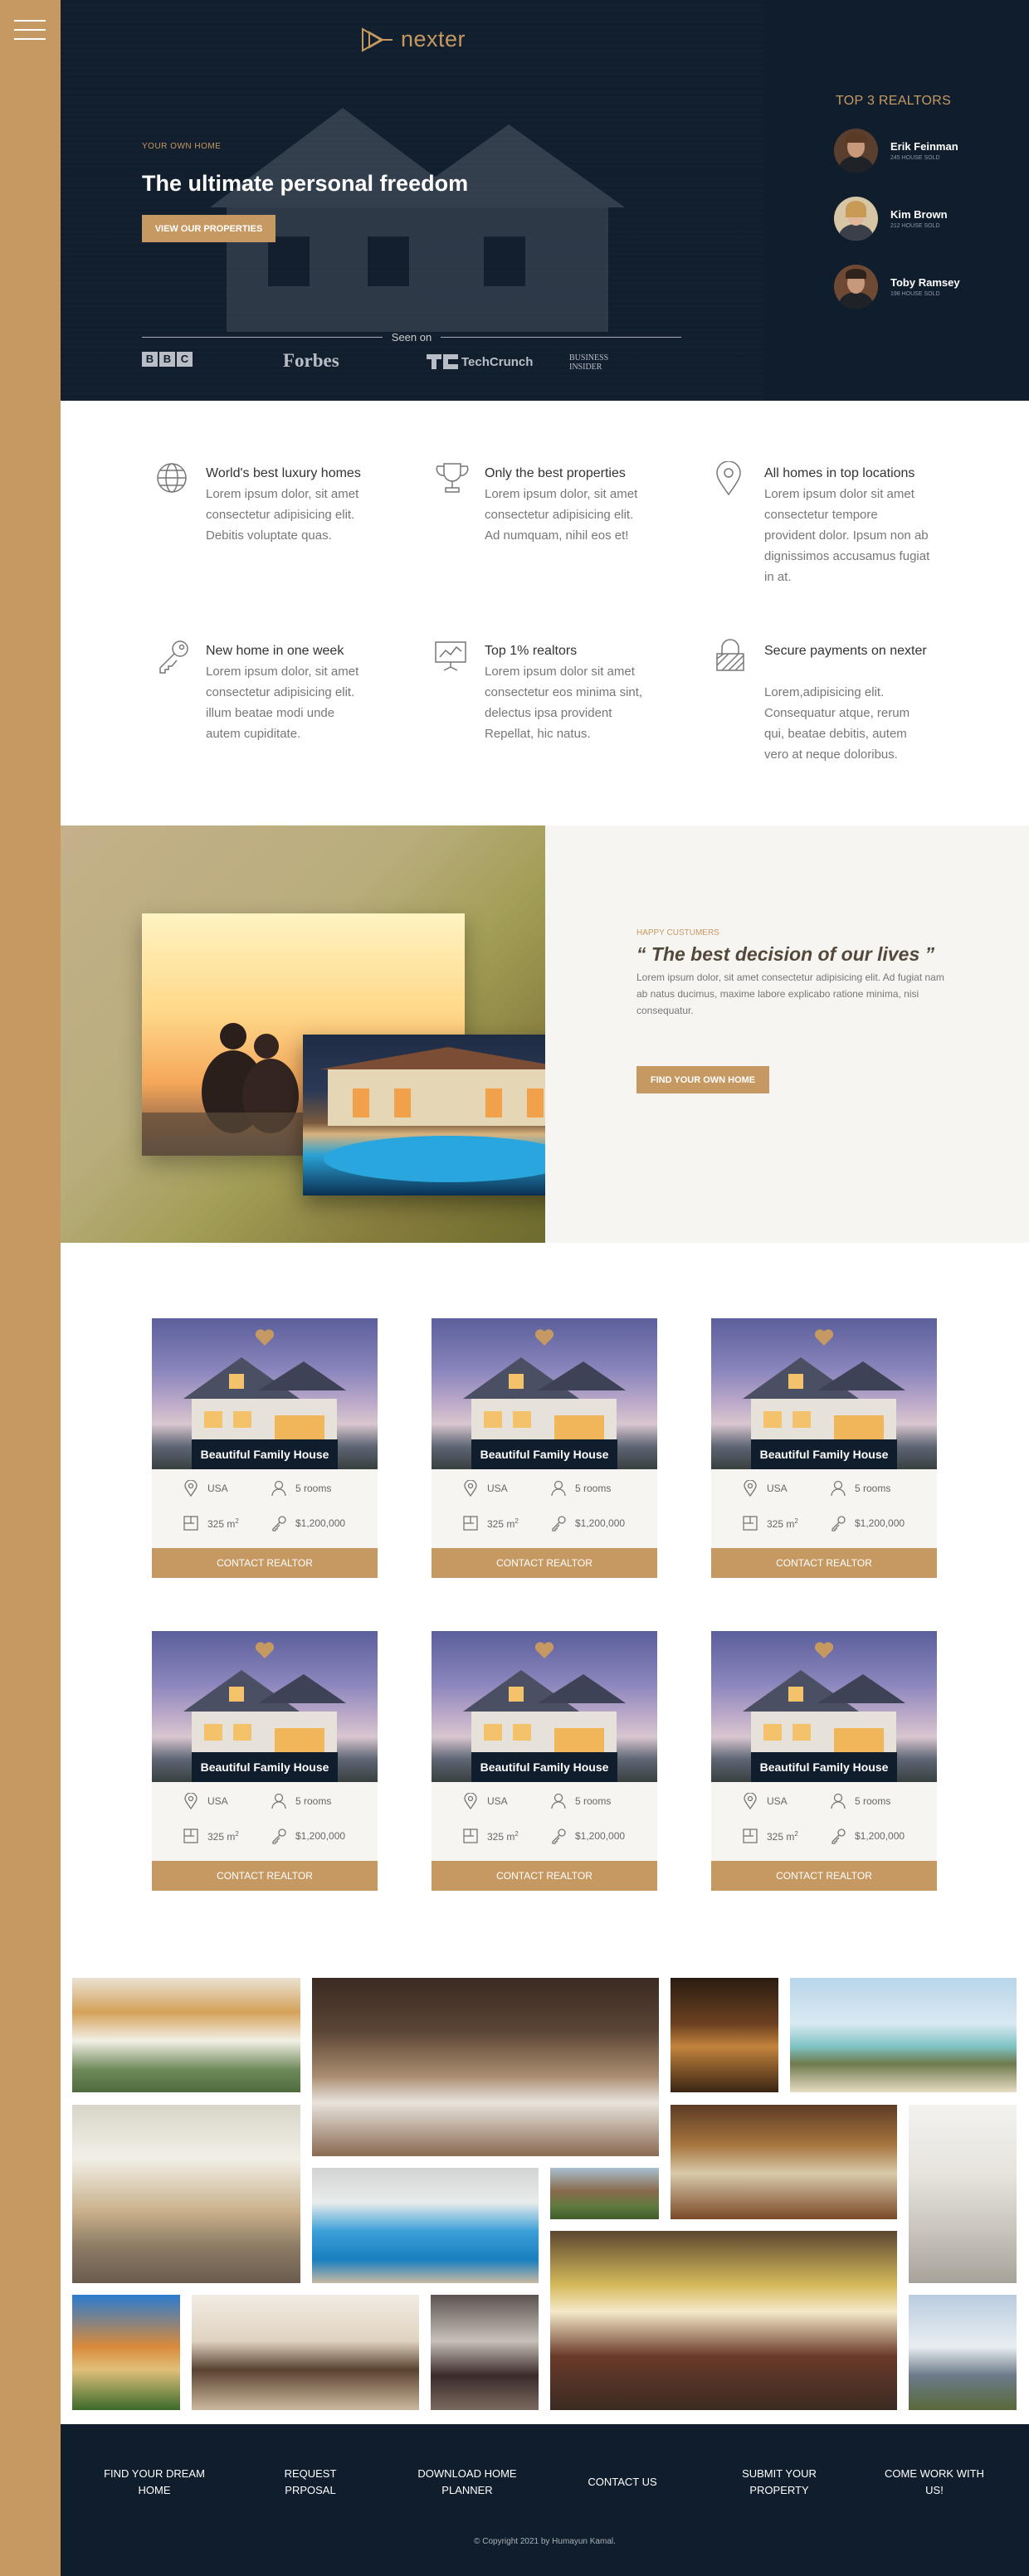  I want to click on view-properties-button: VIEW OUR PROPERTIES, so click(209, 228).